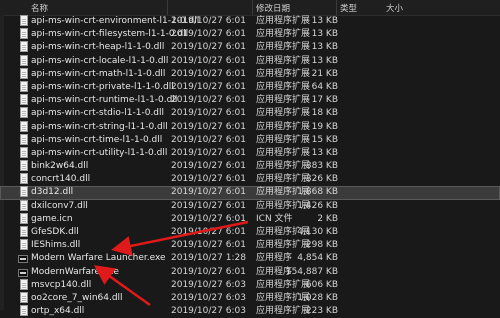 This screenshot has height=318, width=500. I want to click on file-name: api-ms-win-crt-math-l1-1-0.dll, so click(98, 73).